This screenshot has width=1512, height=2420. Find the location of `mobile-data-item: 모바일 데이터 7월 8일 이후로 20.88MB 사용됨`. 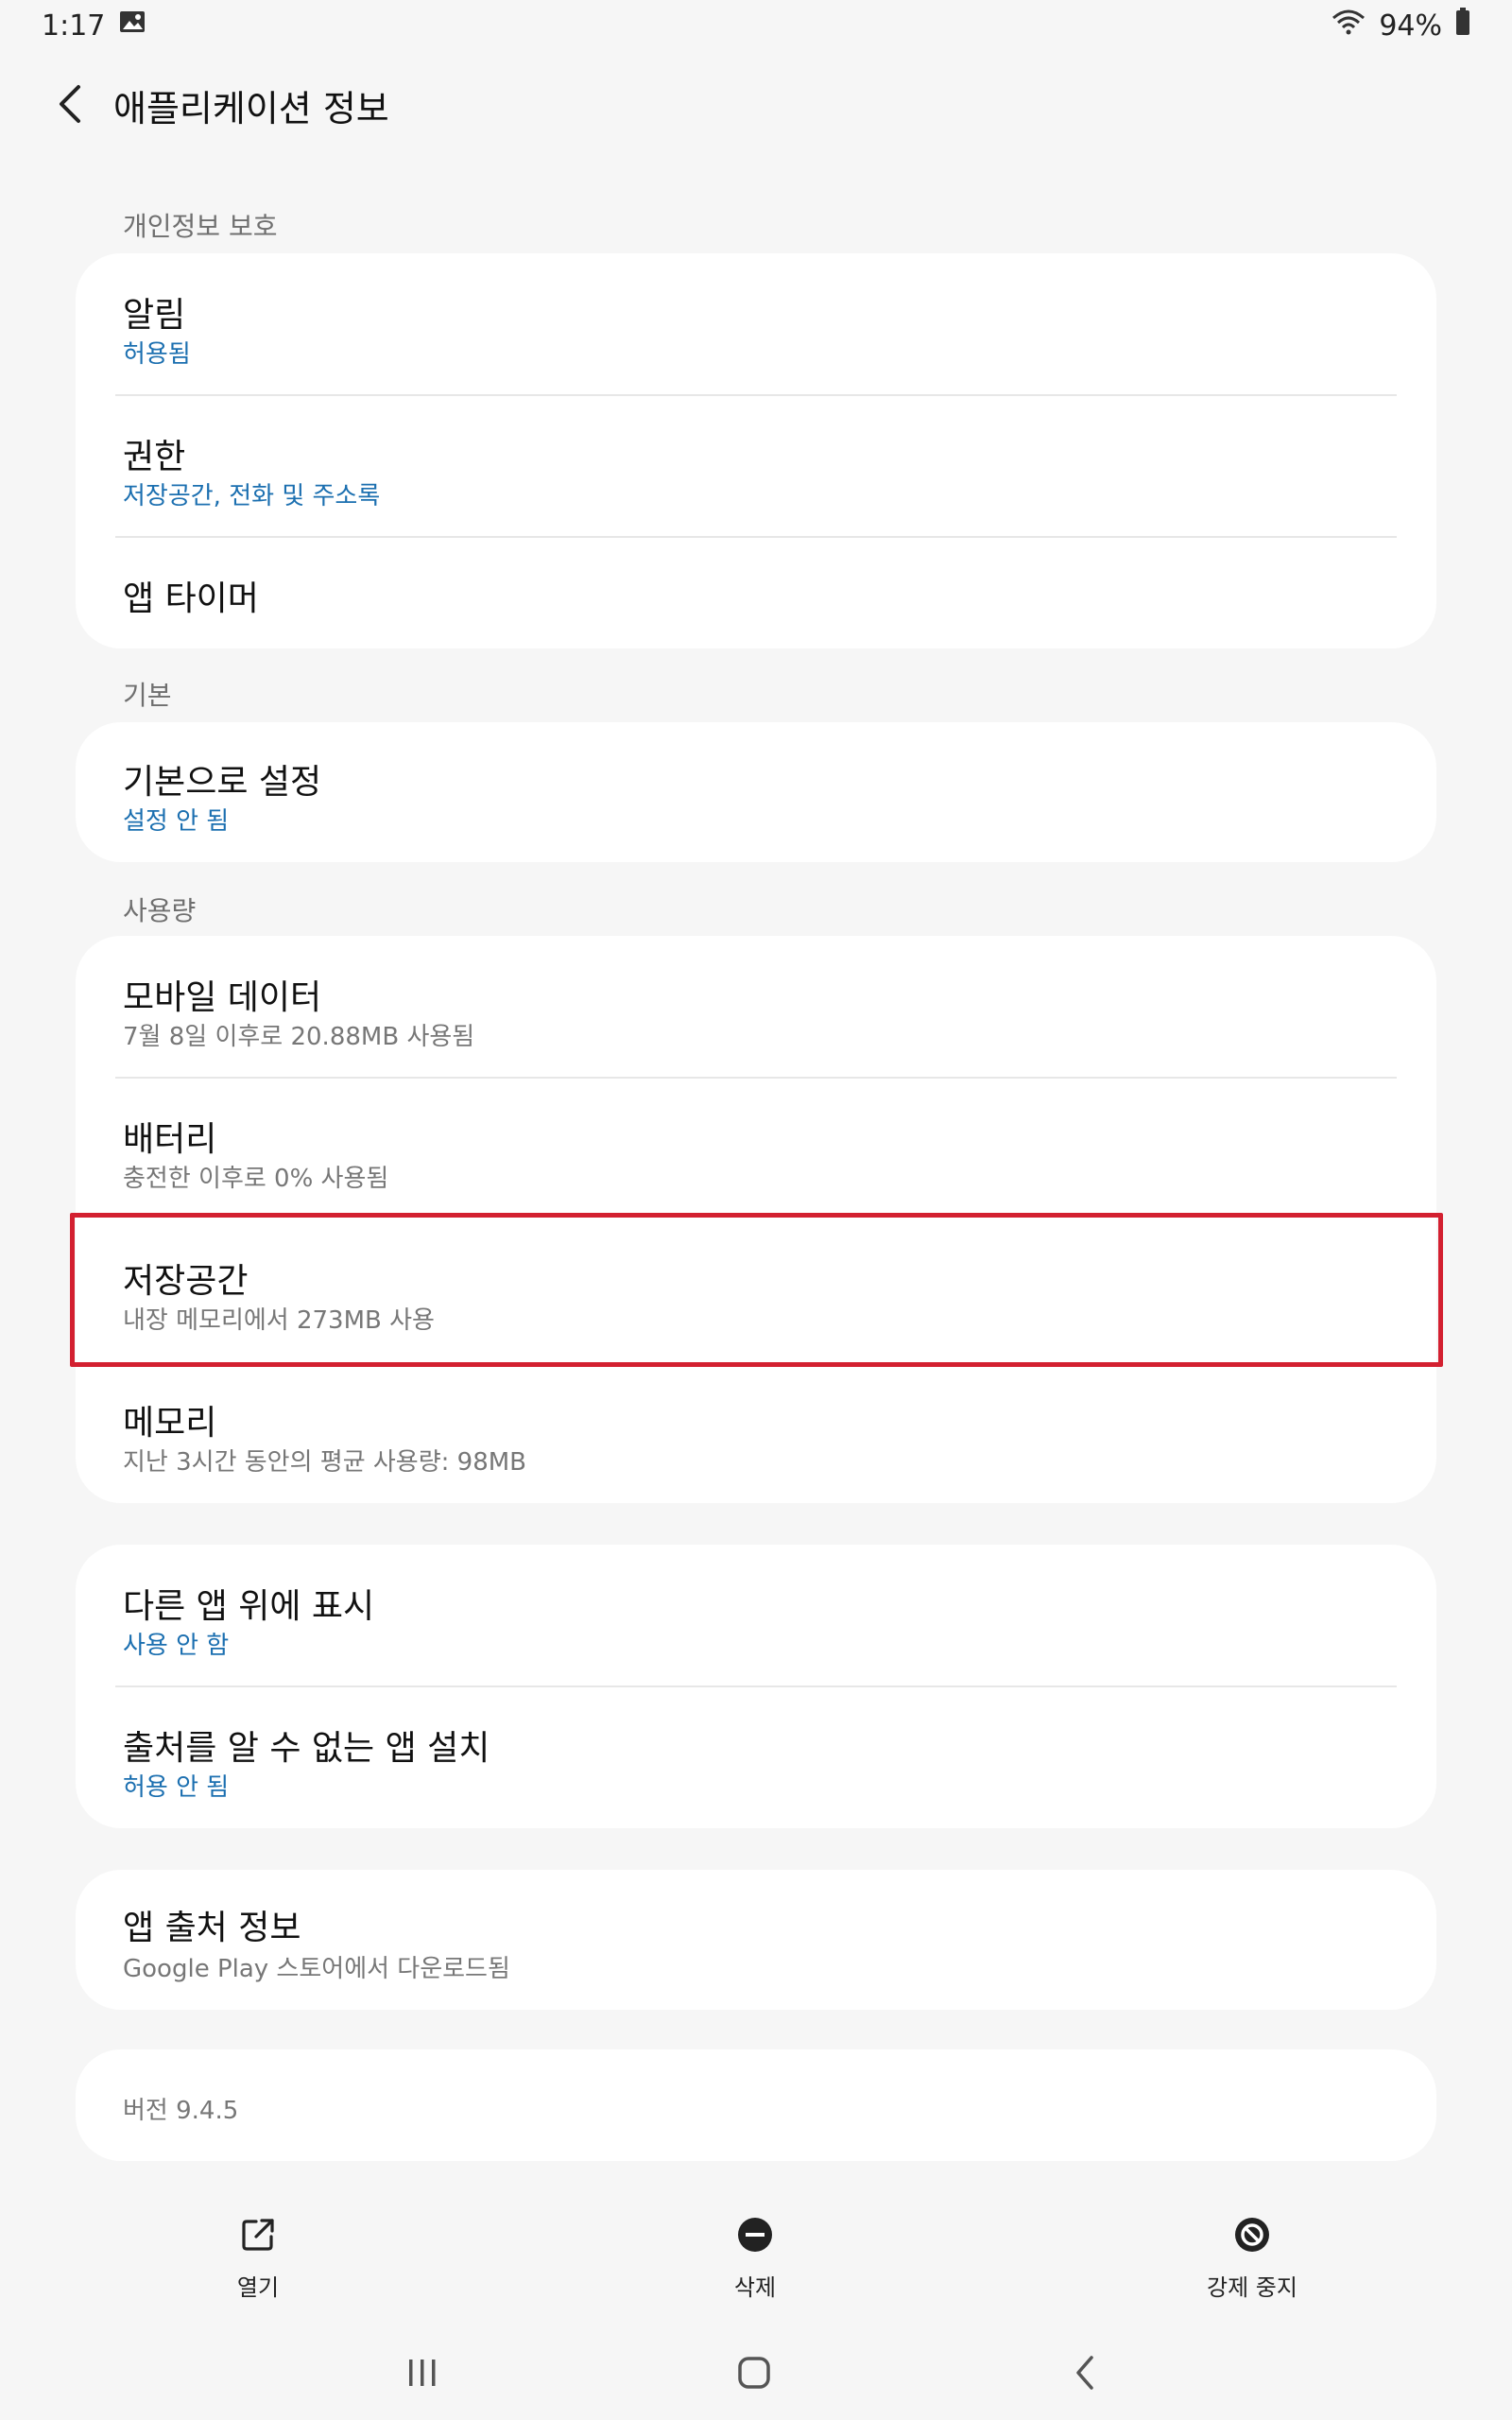

mobile-data-item: 모바일 데이터 7월 8일 이후로 20.88MB 사용됨 is located at coordinates (756, 1007).